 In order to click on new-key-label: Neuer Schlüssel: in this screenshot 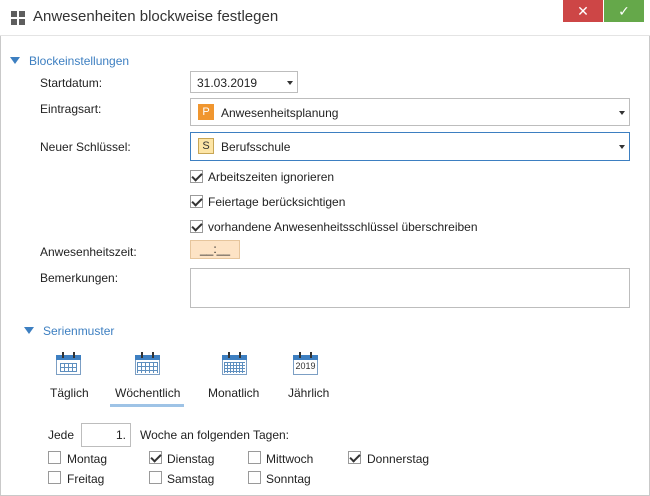, I will do `click(85, 147)`.